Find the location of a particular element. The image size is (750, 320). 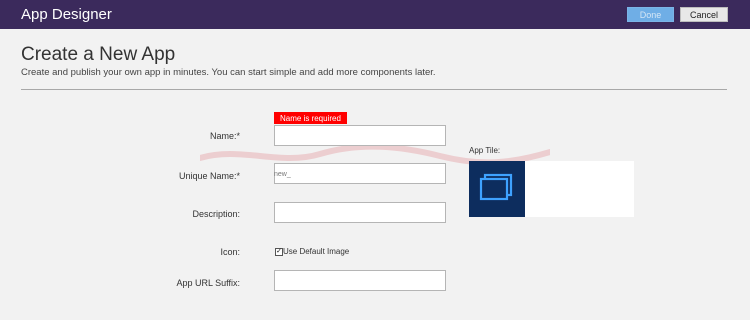

done-button: Done is located at coordinates (650, 14).